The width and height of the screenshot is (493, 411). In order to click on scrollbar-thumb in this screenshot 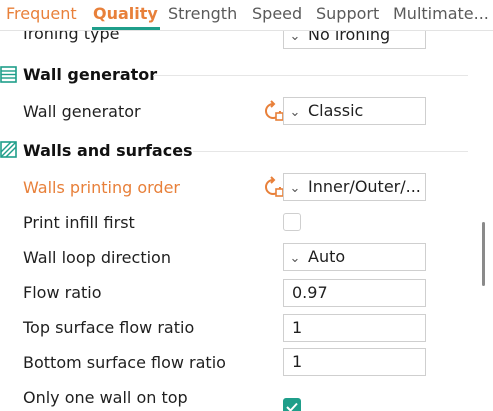, I will do `click(483, 254)`.